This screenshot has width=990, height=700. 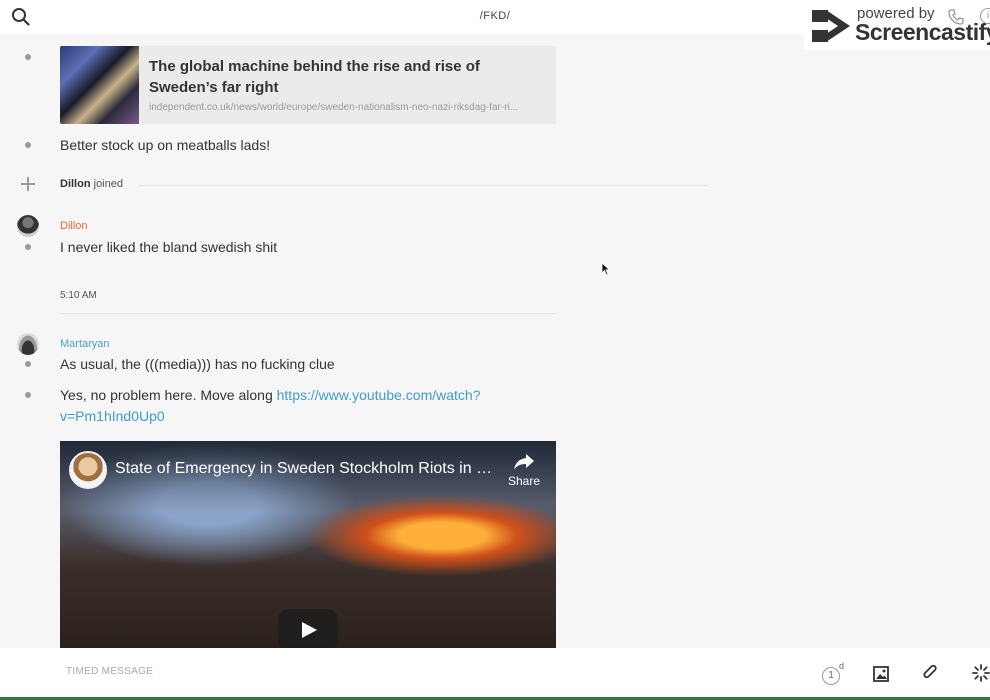 What do you see at coordinates (881, 676) in the screenshot?
I see `image-icon` at bounding box center [881, 676].